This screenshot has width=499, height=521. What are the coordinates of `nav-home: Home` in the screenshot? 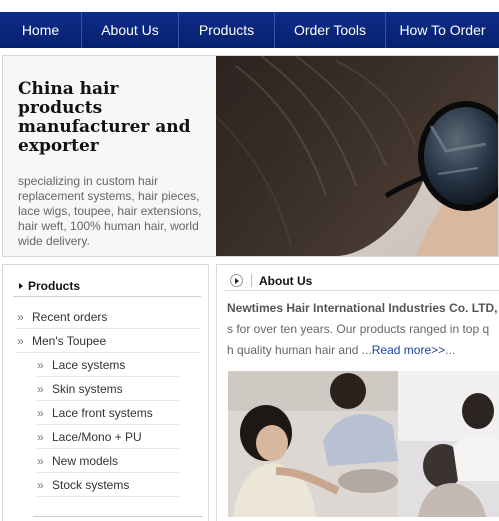 It's located at (41, 30).